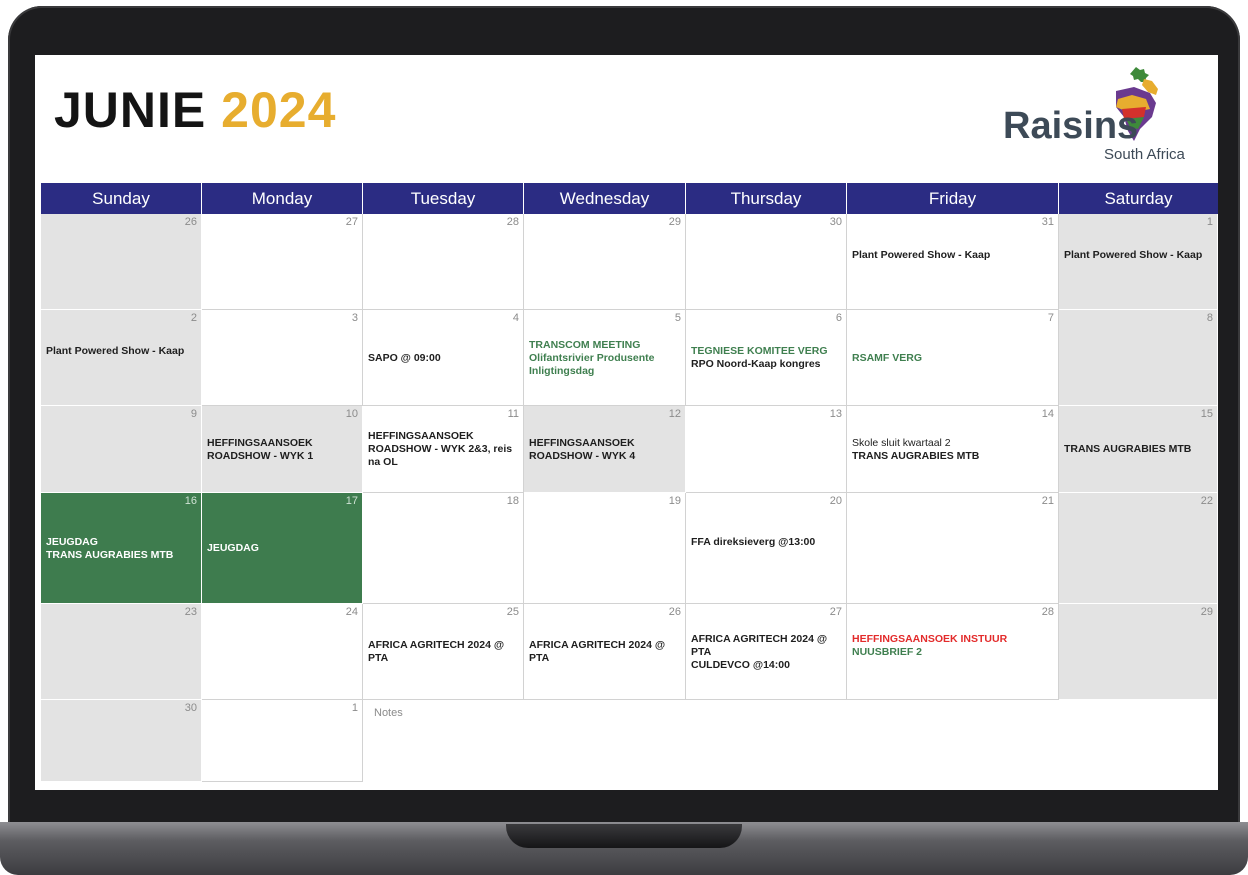 This screenshot has height=875, width=1248. I want to click on day-number: 10, so click(351, 414).